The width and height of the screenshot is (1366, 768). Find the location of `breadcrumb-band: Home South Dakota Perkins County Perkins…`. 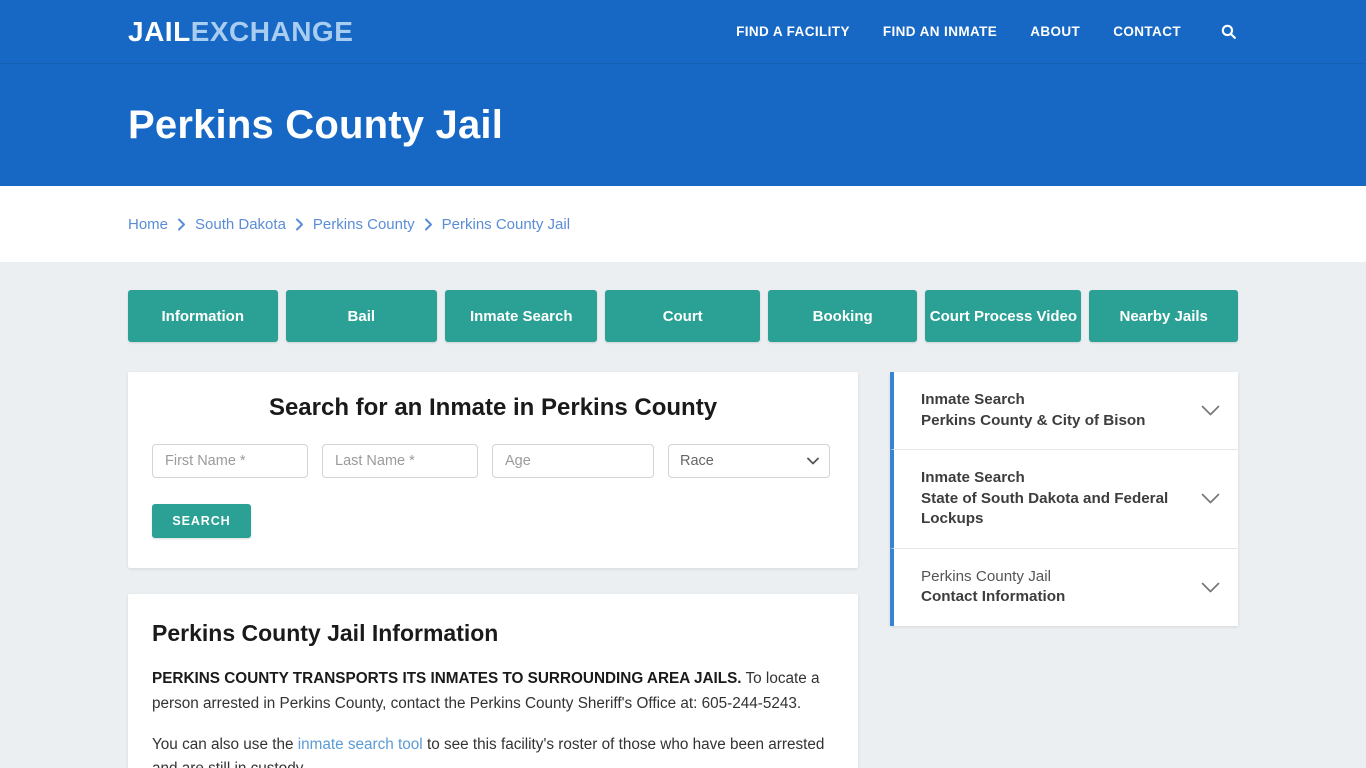

breadcrumb-band: Home South Dakota Perkins County Perkins… is located at coordinates (683, 224).